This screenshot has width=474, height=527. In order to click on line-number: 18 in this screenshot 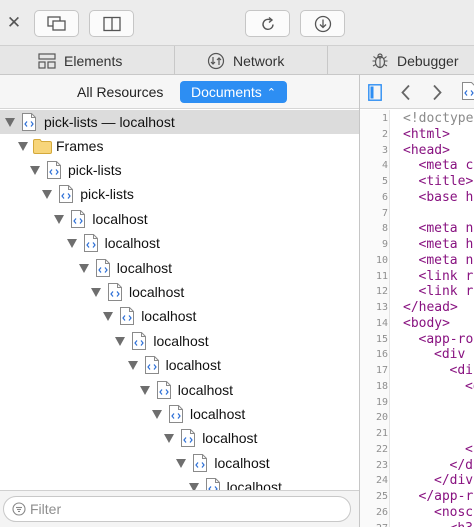, I will do `click(381, 386)`.